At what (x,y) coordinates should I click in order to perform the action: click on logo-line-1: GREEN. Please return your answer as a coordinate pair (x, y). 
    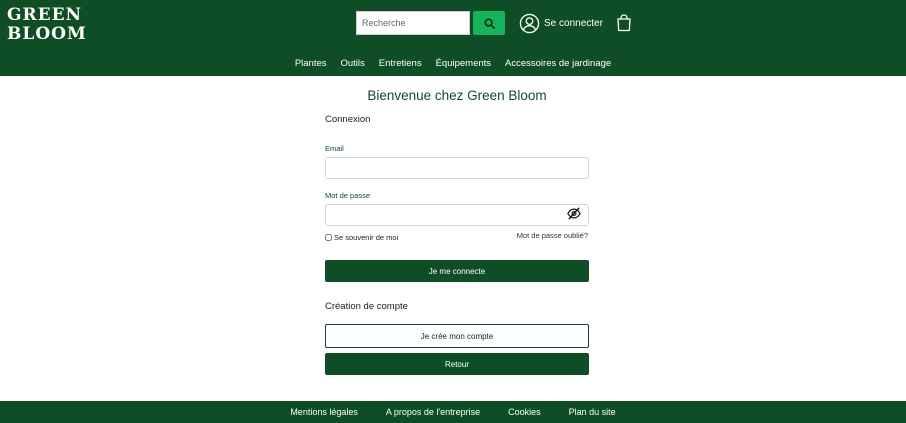
    Looking at the image, I should click on (45, 15).